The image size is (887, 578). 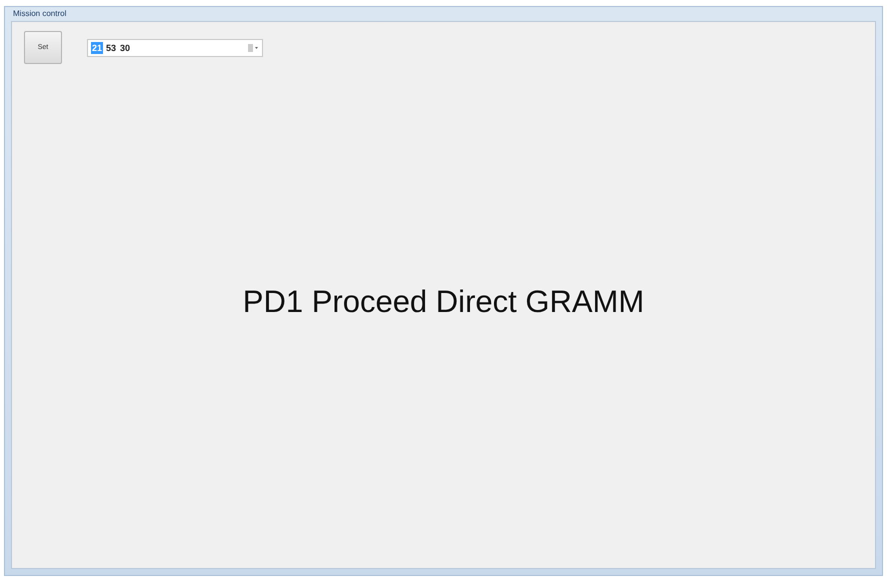 What do you see at coordinates (443, 302) in the screenshot?
I see `status-message: PD1 Proceed Direct GRAMM` at bounding box center [443, 302].